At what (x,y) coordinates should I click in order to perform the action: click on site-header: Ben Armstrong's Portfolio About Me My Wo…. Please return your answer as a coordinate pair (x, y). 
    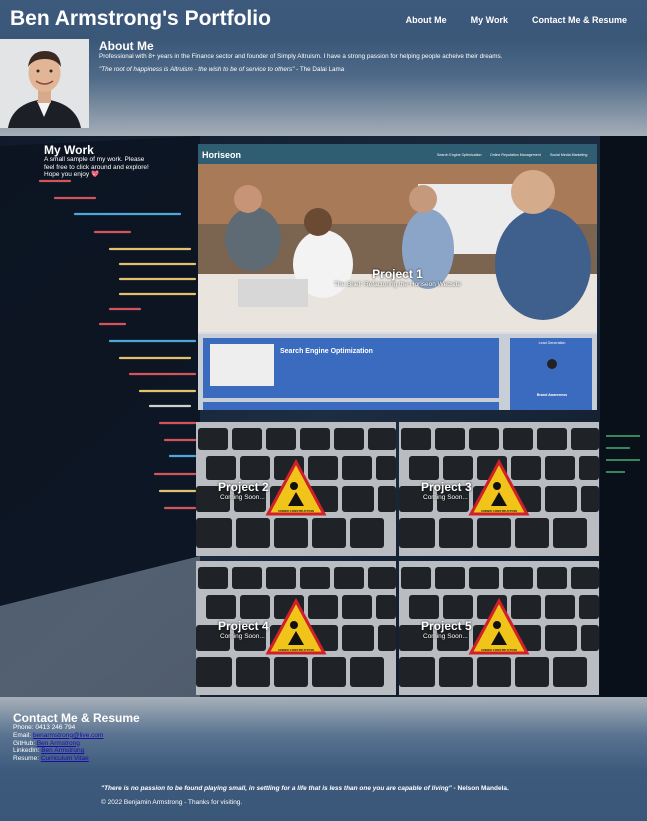
    Looking at the image, I should click on (323, 19).